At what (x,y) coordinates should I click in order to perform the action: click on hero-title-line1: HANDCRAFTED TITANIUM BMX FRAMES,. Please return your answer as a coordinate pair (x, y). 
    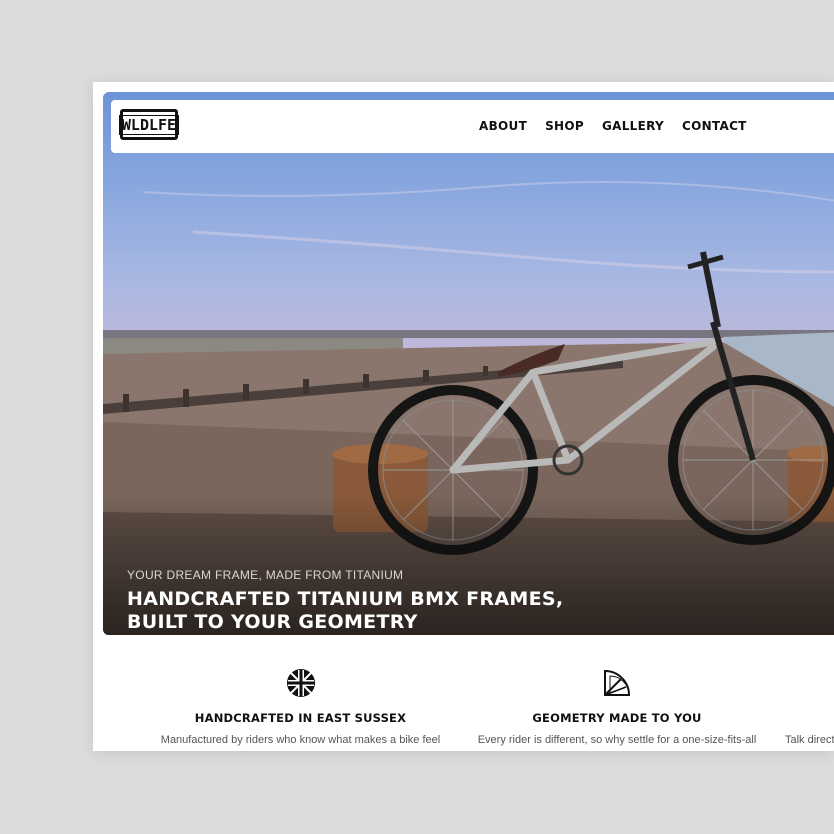
    Looking at the image, I should click on (345, 599).